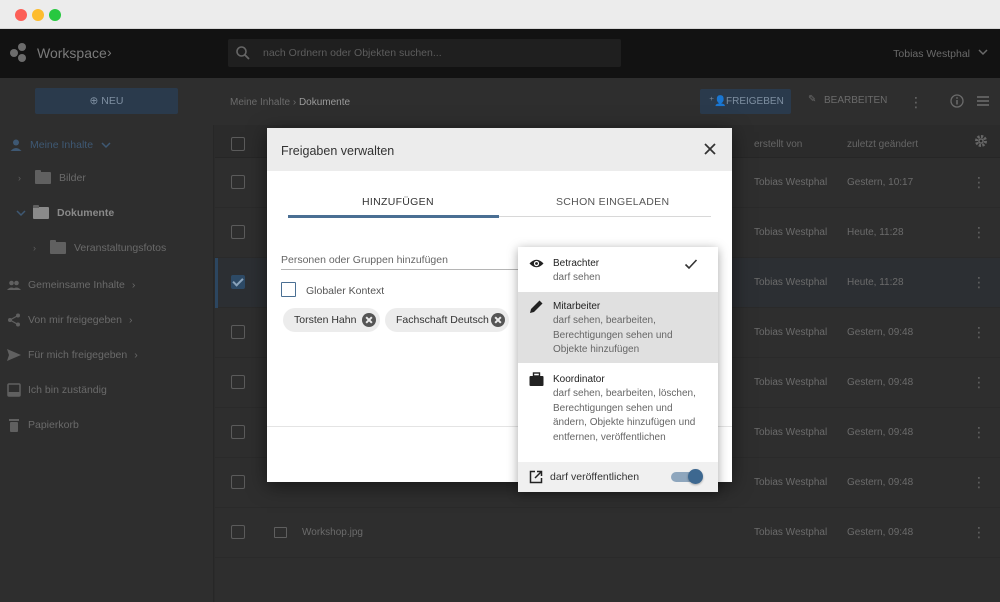  I want to click on sidebar-item-dokumente: Dokumente, so click(65, 213).